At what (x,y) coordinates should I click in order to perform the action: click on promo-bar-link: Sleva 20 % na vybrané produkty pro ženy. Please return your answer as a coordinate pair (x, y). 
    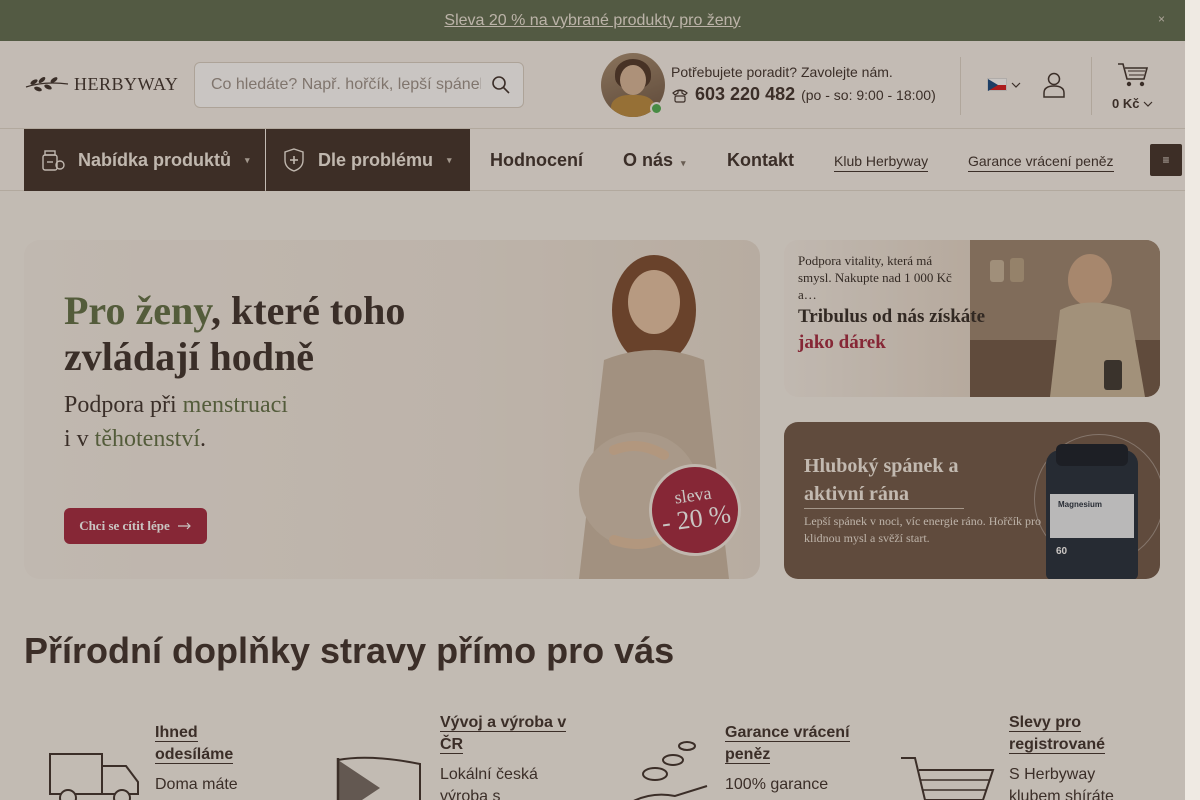
    Looking at the image, I should click on (592, 21).